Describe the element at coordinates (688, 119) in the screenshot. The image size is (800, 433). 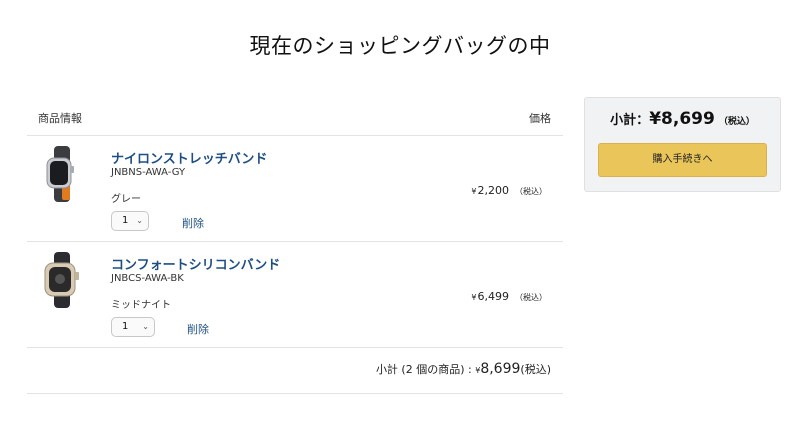
I see `summary-amount: 8,699` at that location.